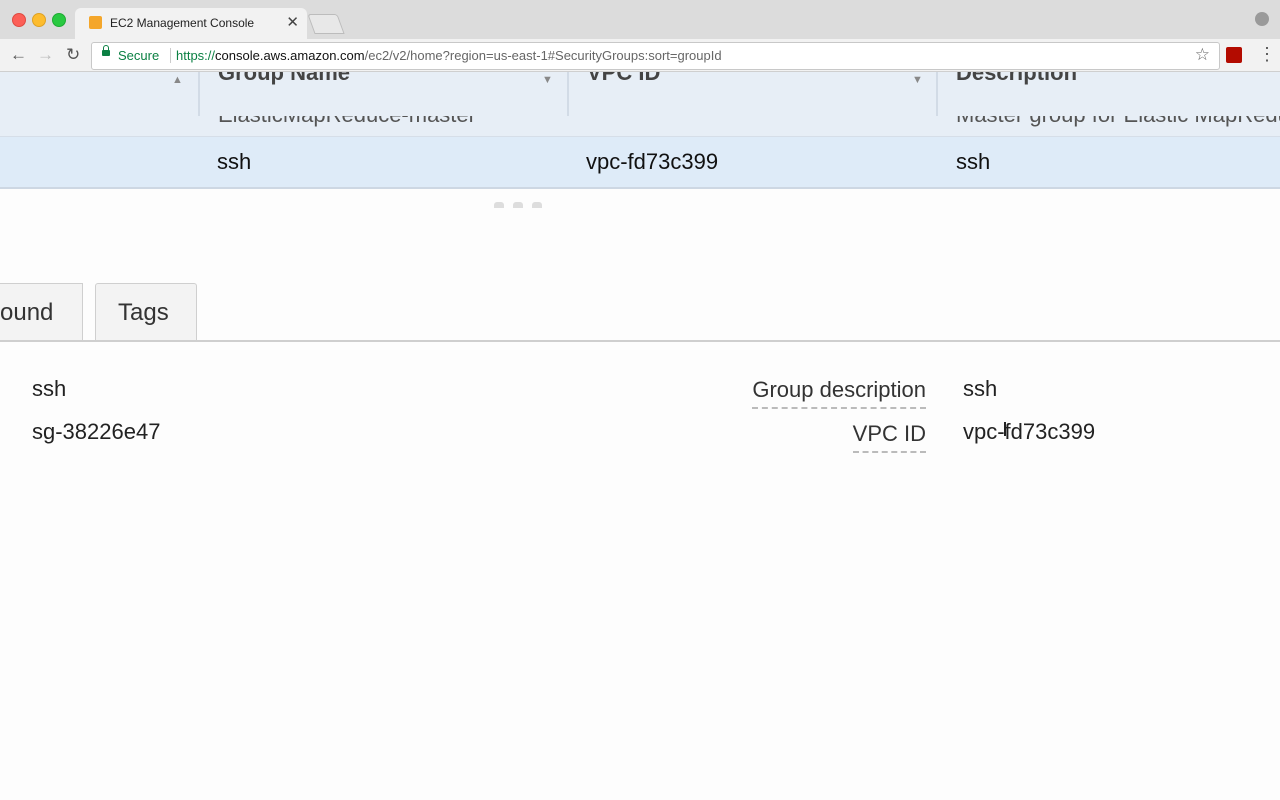  What do you see at coordinates (234, 161) in the screenshot?
I see `cell-group-name: ssh` at bounding box center [234, 161].